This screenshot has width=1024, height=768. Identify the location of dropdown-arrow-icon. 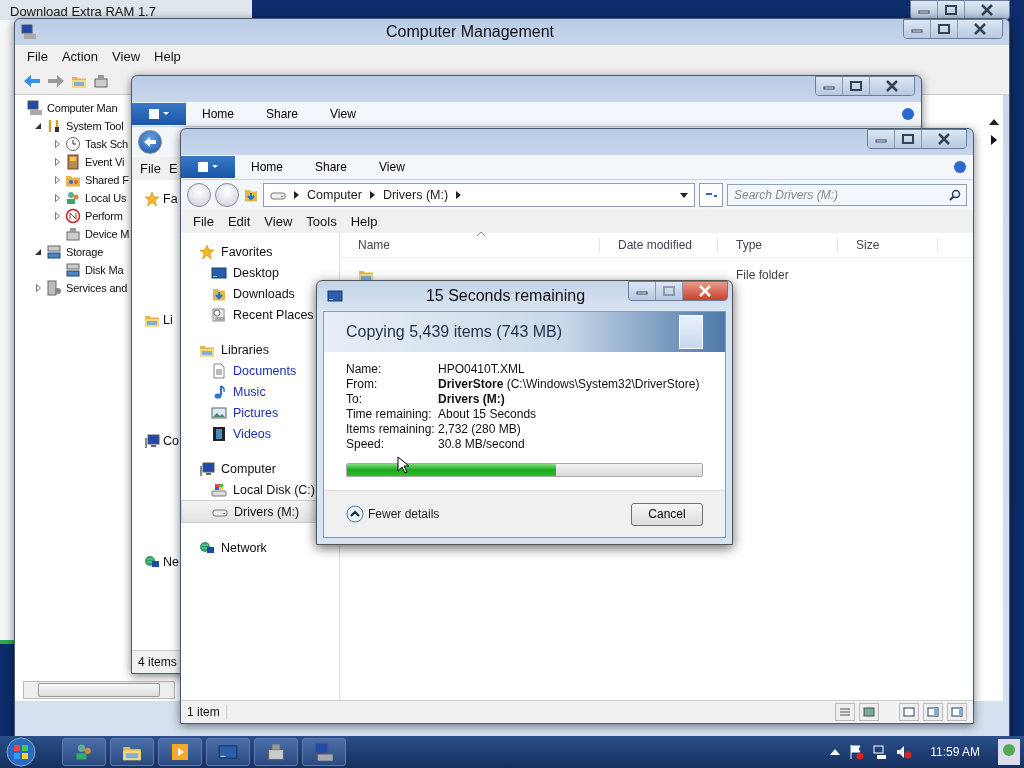
(684, 195).